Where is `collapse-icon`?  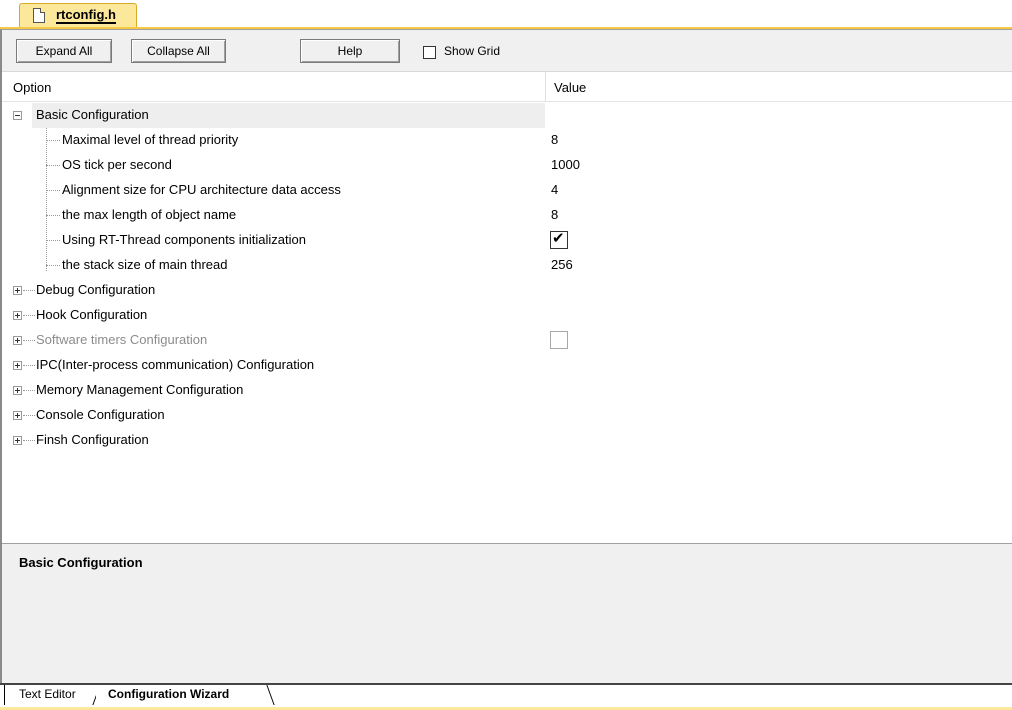 collapse-icon is located at coordinates (17, 115).